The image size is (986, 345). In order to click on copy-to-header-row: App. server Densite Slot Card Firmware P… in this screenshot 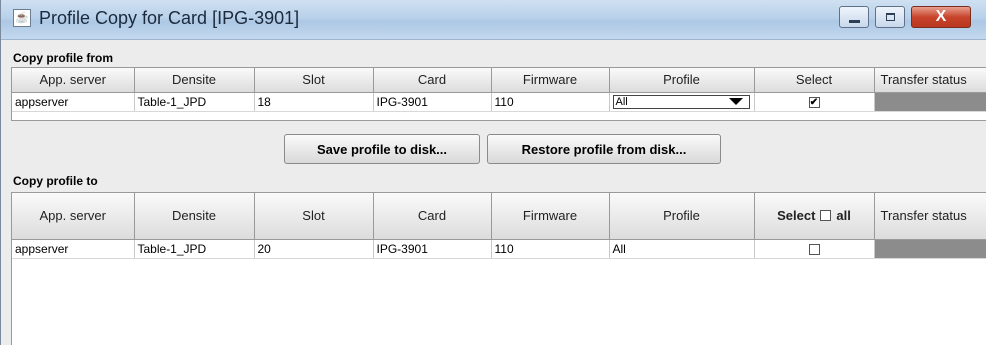, I will do `click(499, 216)`.